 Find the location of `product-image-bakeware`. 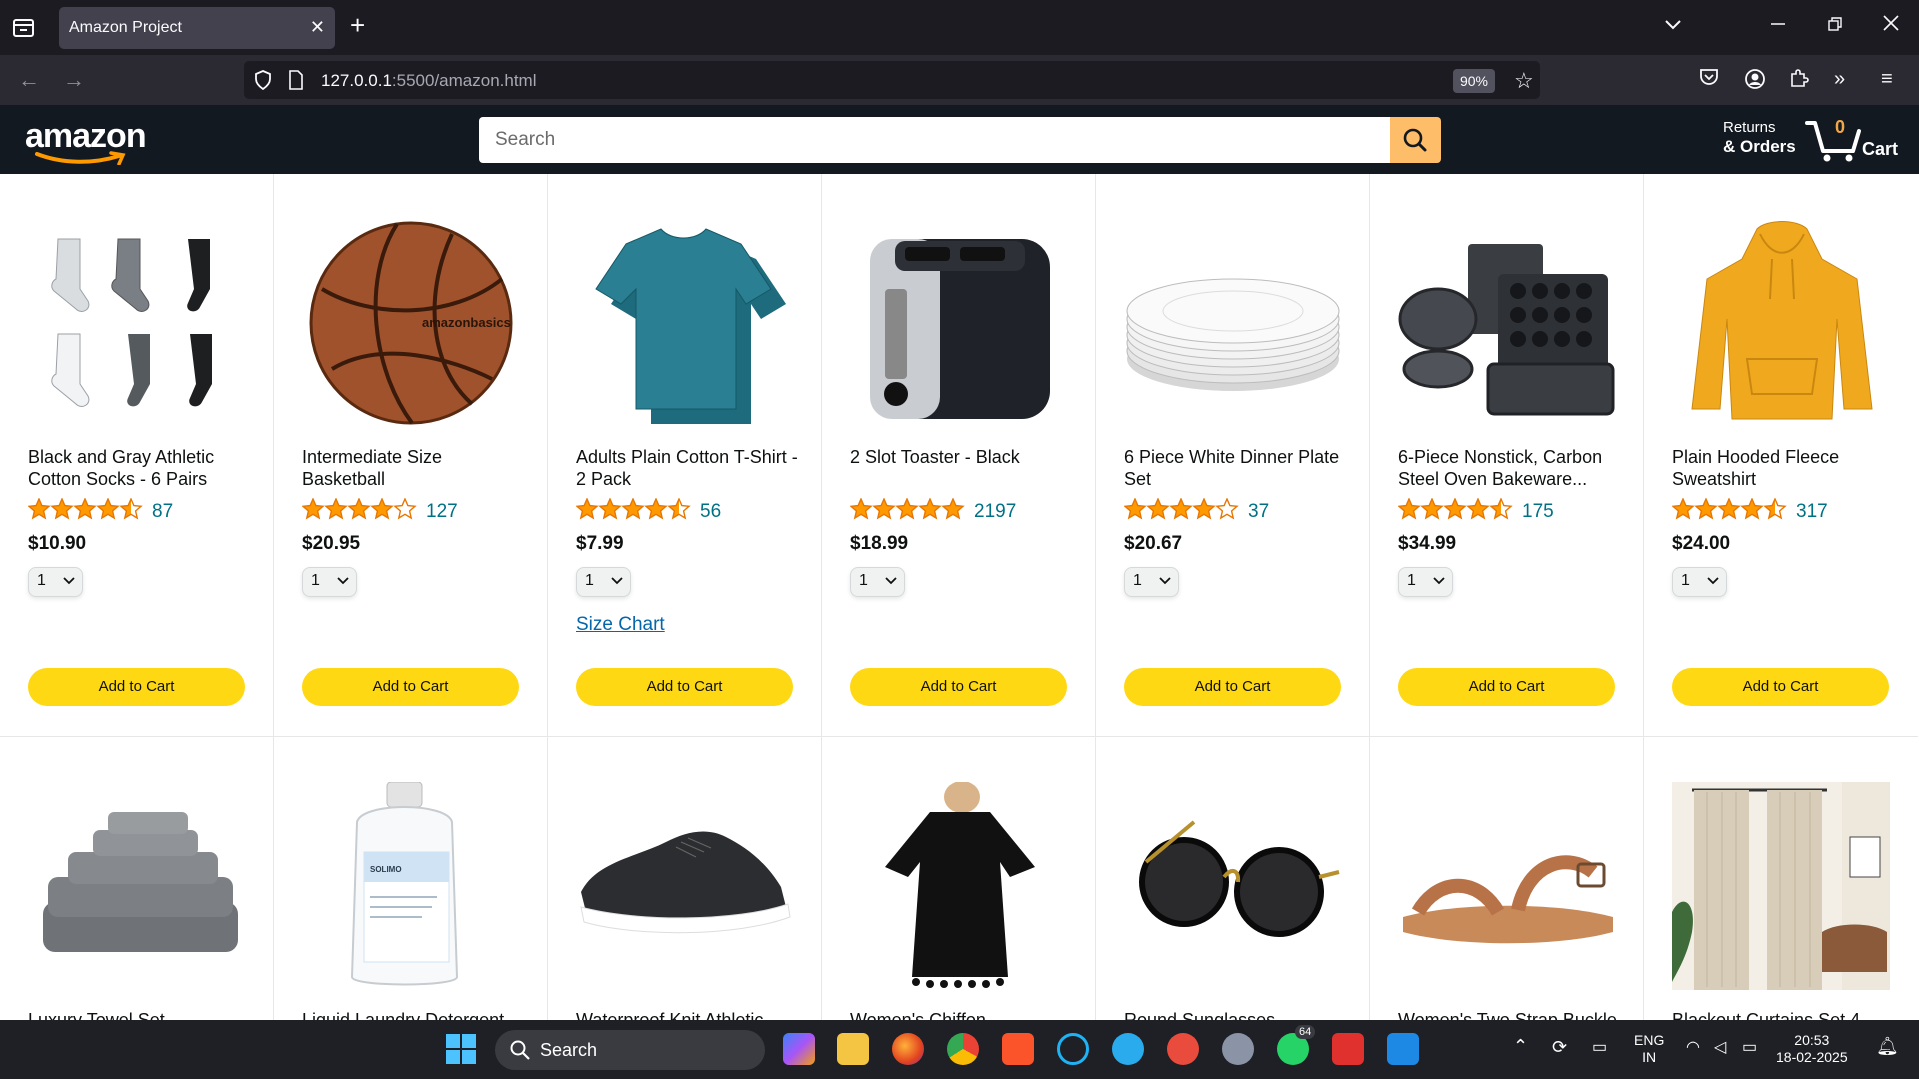

product-image-bakeware is located at coordinates (1507, 323).